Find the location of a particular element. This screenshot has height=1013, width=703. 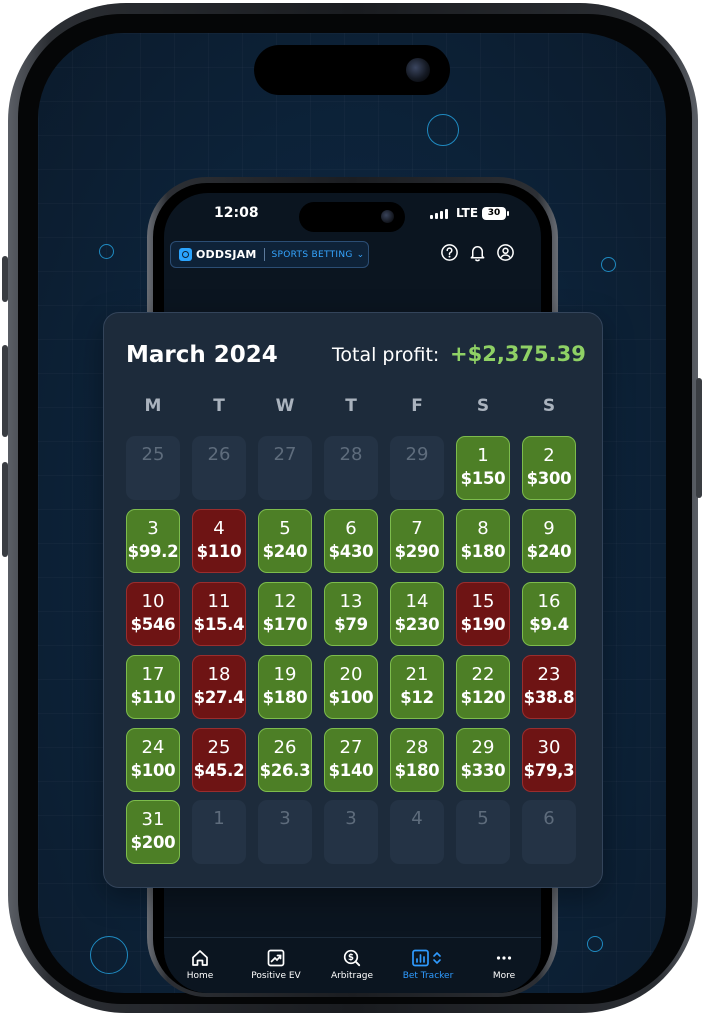

day-number: 12 is located at coordinates (285, 601).